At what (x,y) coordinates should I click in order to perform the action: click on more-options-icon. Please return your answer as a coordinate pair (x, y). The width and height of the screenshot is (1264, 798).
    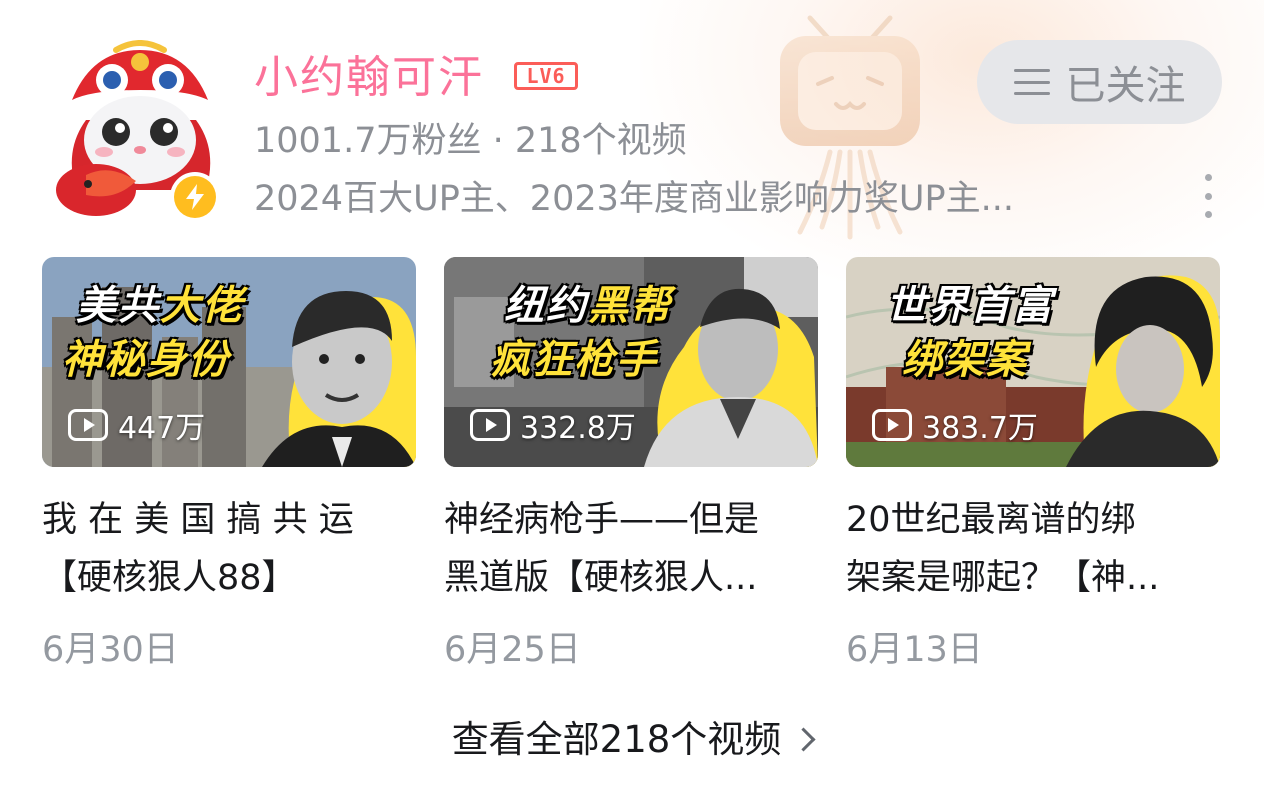
    Looking at the image, I should click on (1208, 196).